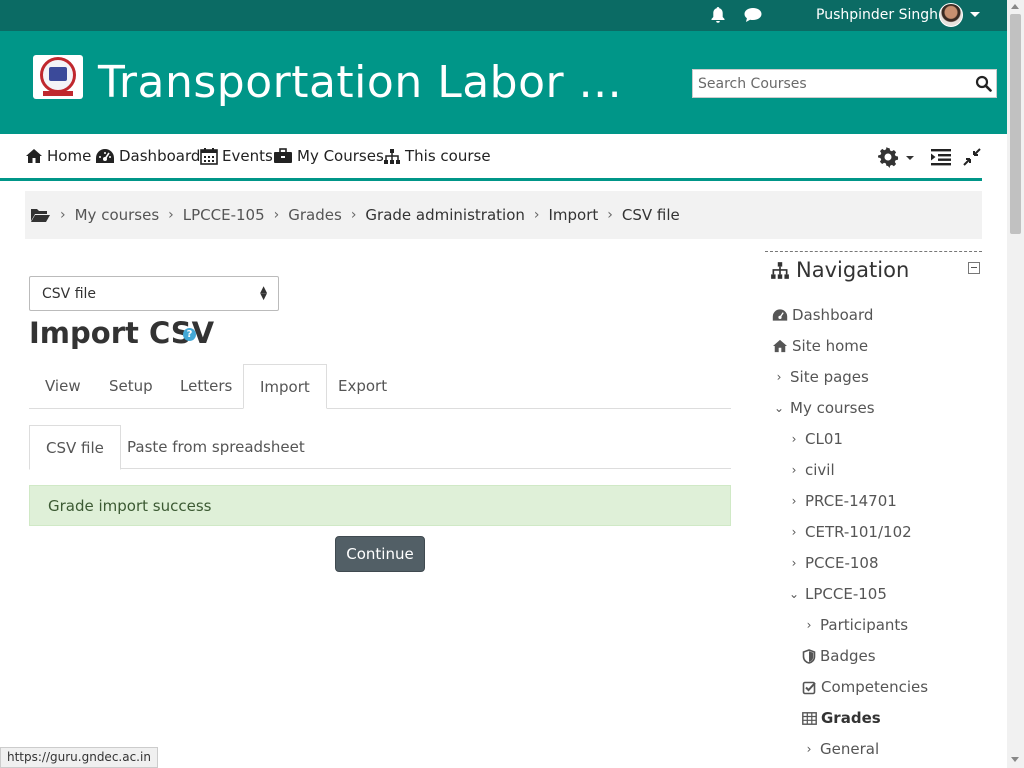  Describe the element at coordinates (216, 447) in the screenshot. I see `subtab-paste-from-spreadsheet: Paste from spreadsheet` at that location.